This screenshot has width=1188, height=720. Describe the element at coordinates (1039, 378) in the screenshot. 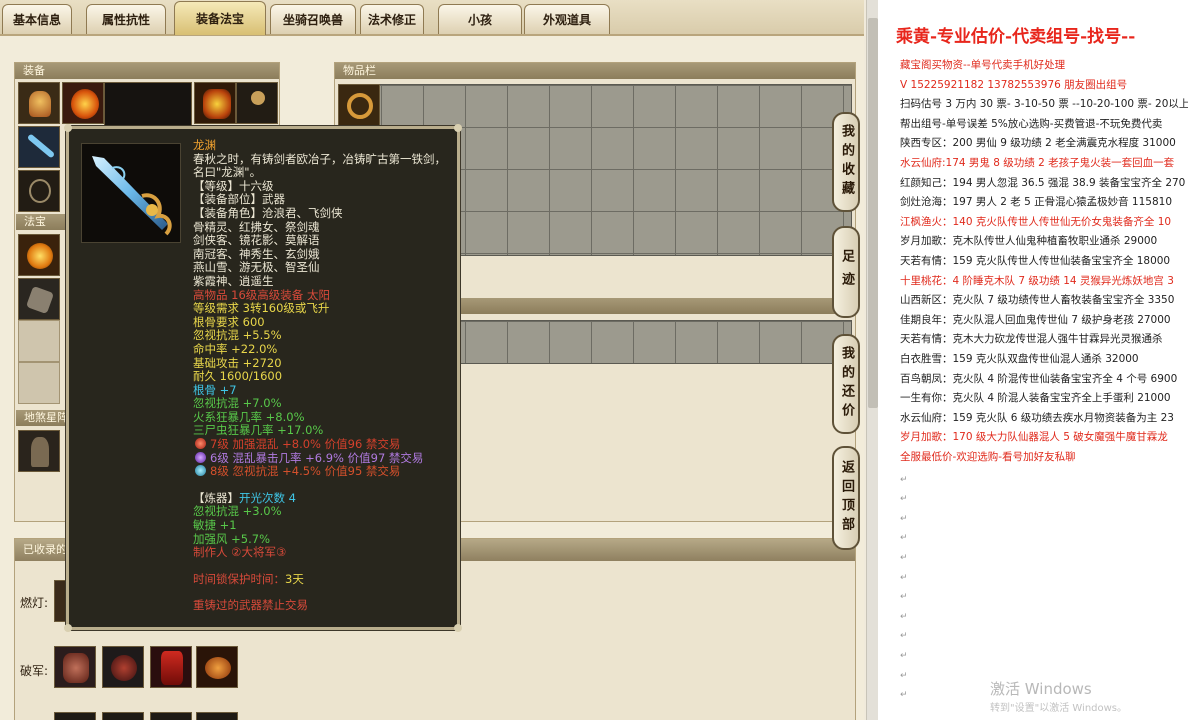

I see `doc-line: 百鸟朝凤：克火队 4 阶混传世仙装备宝宝齐全 4 个号 6900` at that location.